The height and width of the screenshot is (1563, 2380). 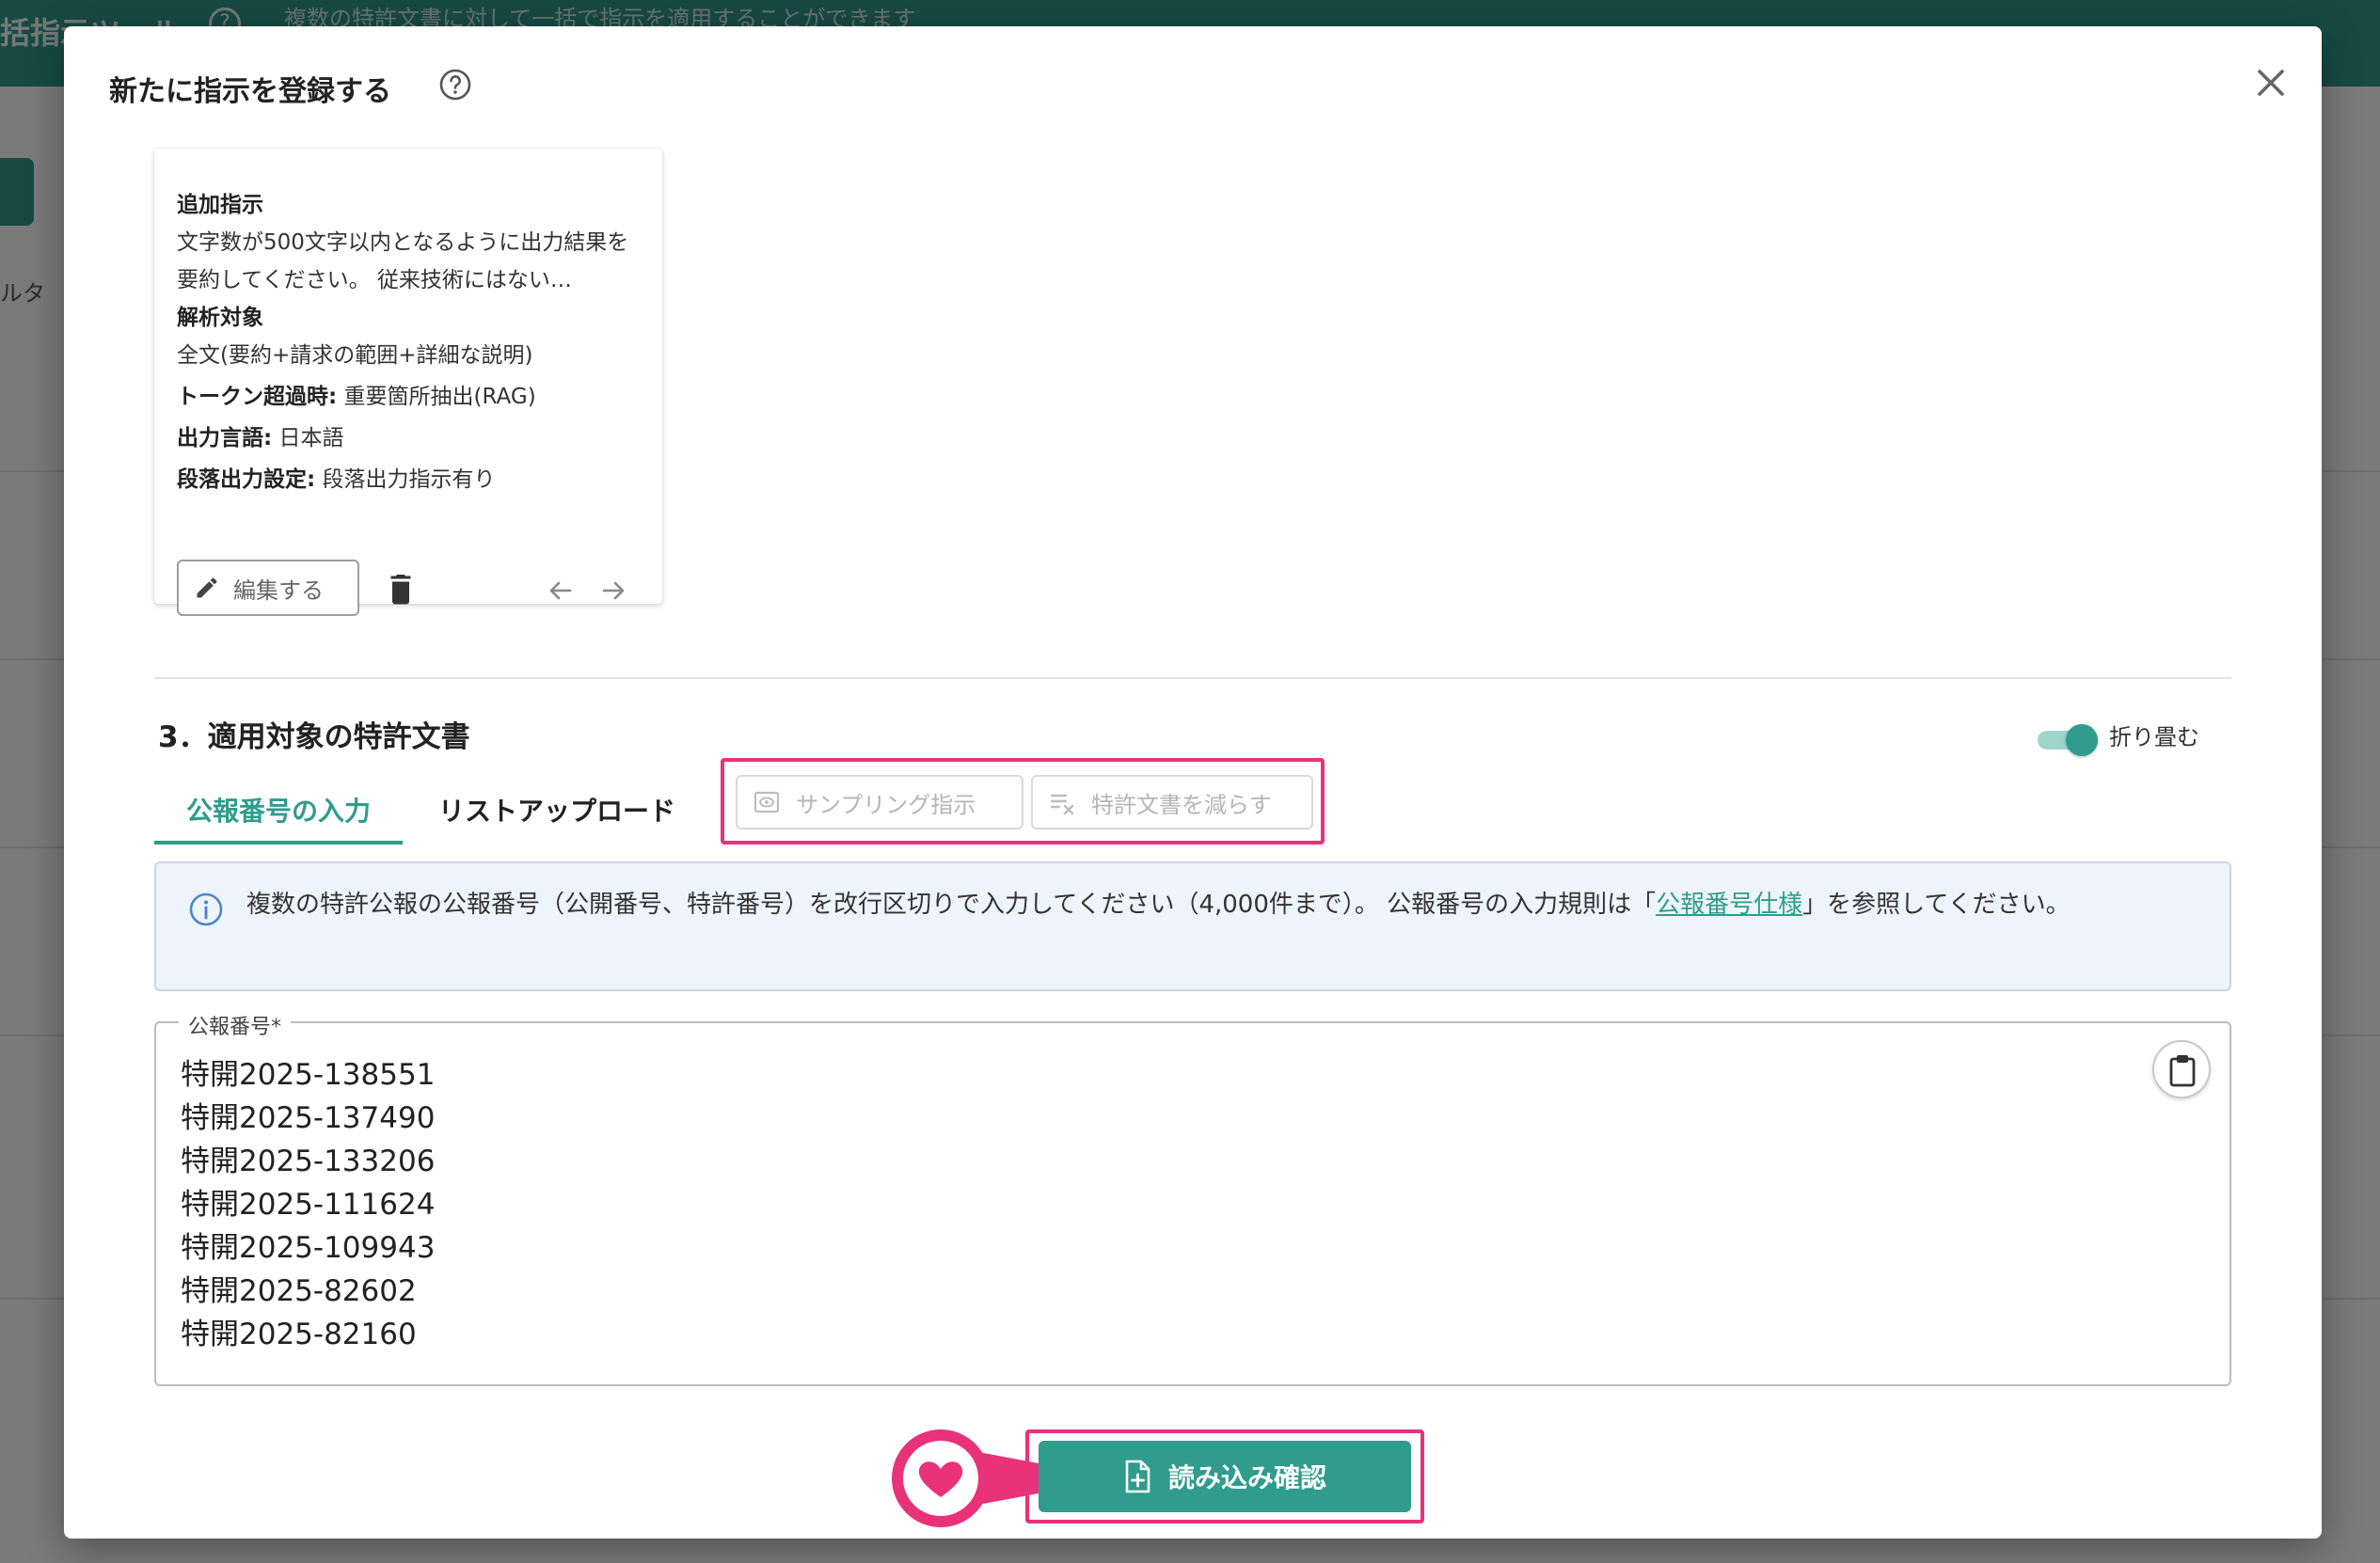 I want to click on heart-pointer-icon, so click(x=966, y=1478).